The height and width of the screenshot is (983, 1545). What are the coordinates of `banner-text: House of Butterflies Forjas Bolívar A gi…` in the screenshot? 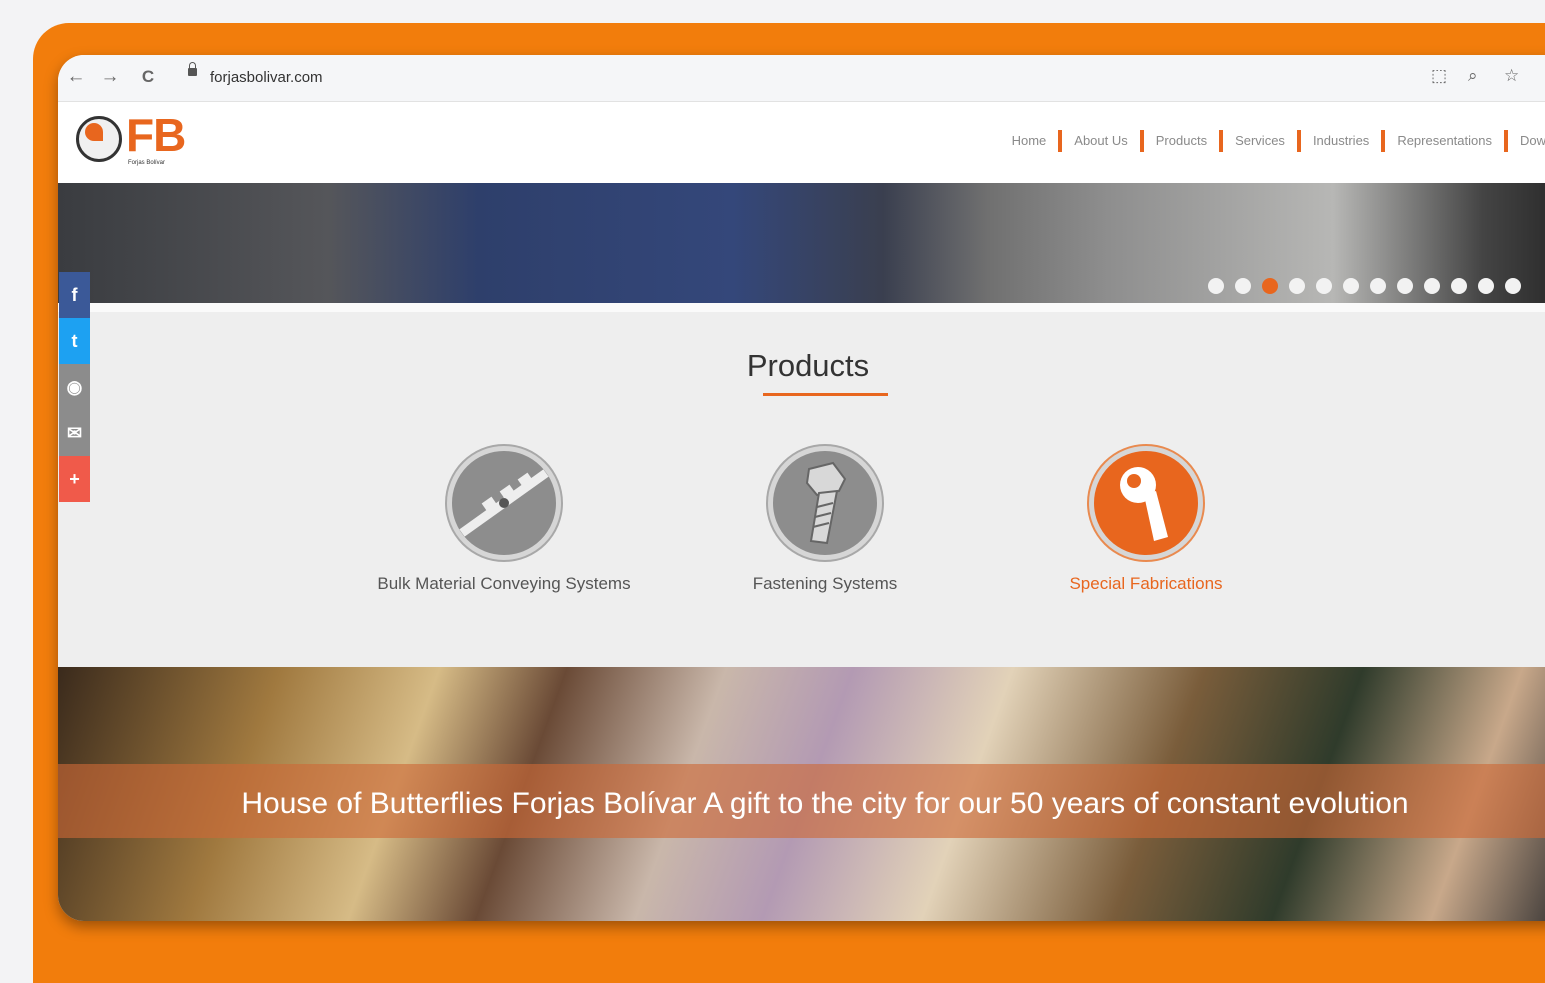 It's located at (801, 804).